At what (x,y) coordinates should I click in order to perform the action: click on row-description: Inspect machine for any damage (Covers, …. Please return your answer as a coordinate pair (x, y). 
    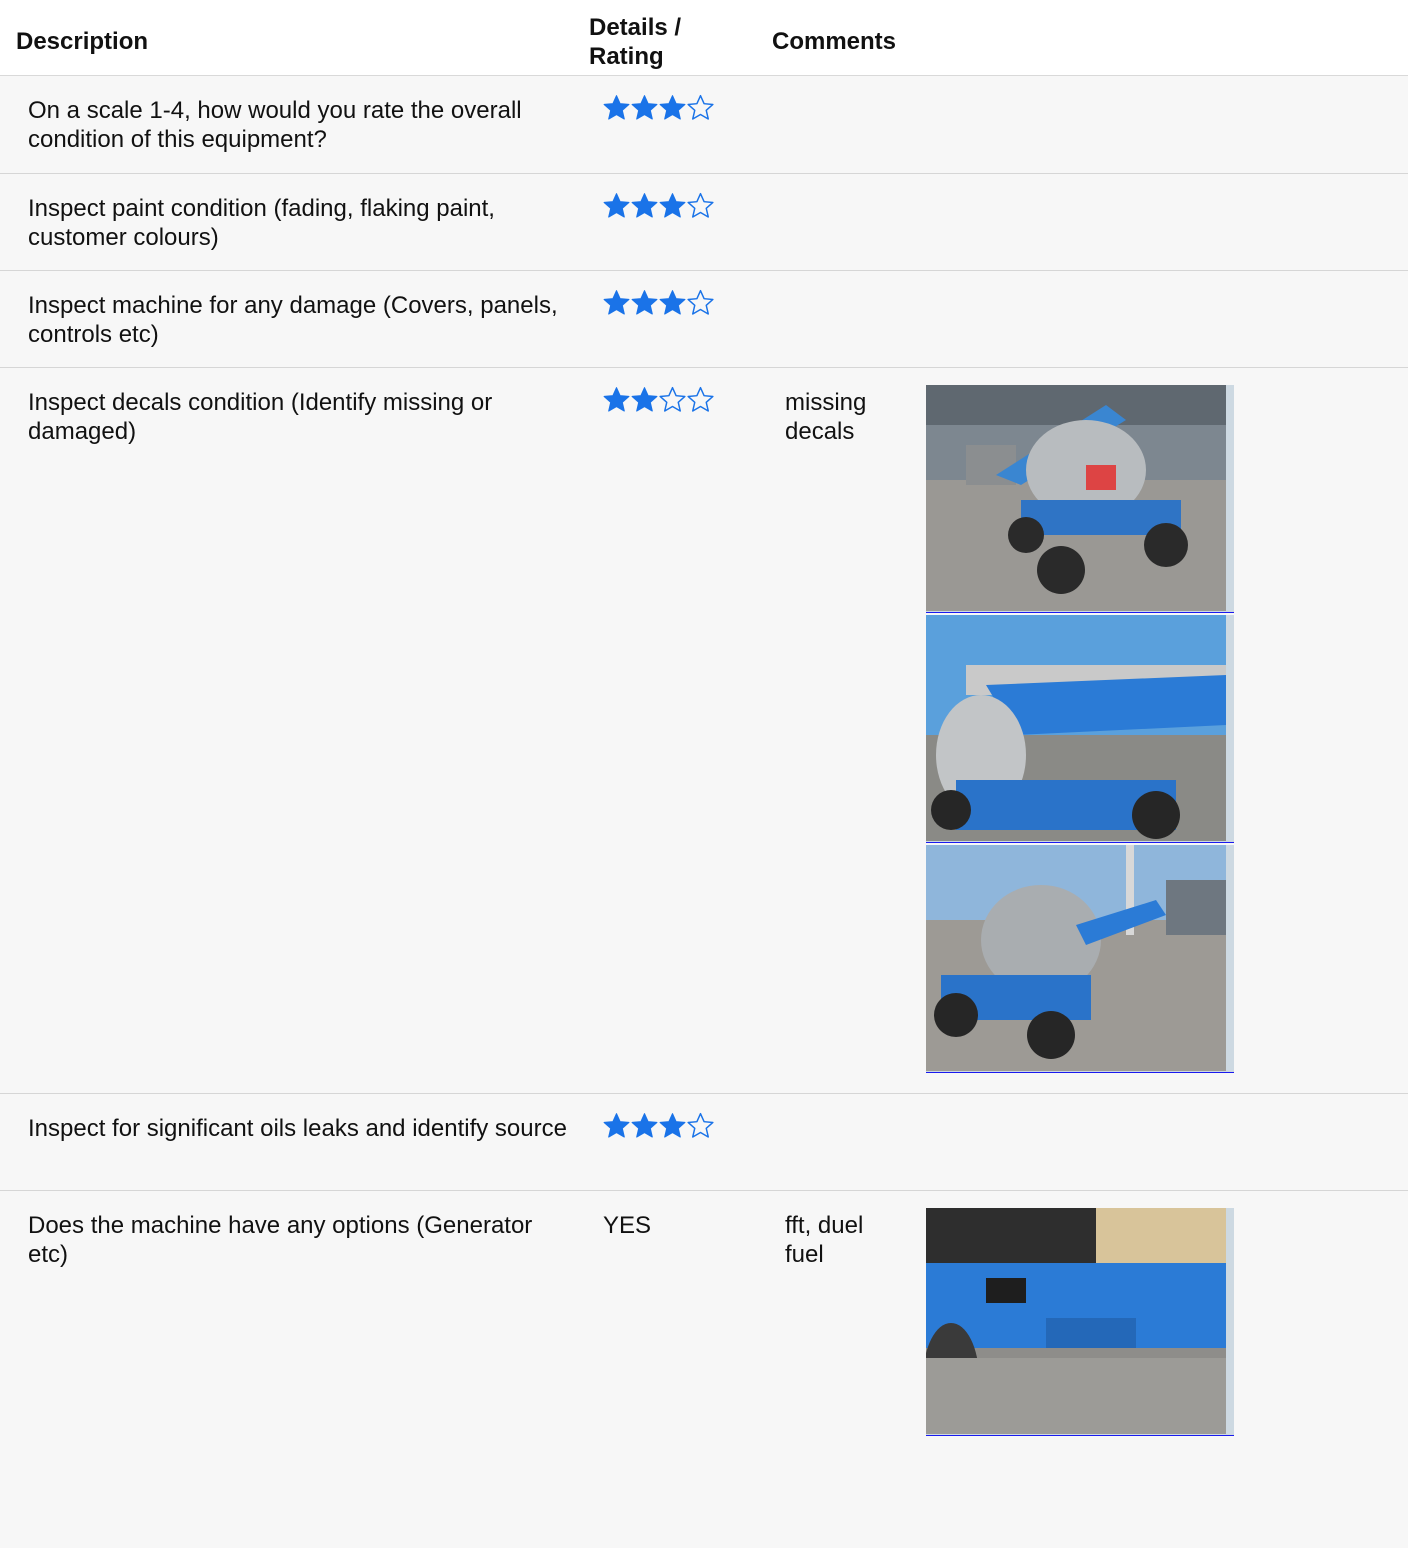
    Looking at the image, I should click on (293, 320).